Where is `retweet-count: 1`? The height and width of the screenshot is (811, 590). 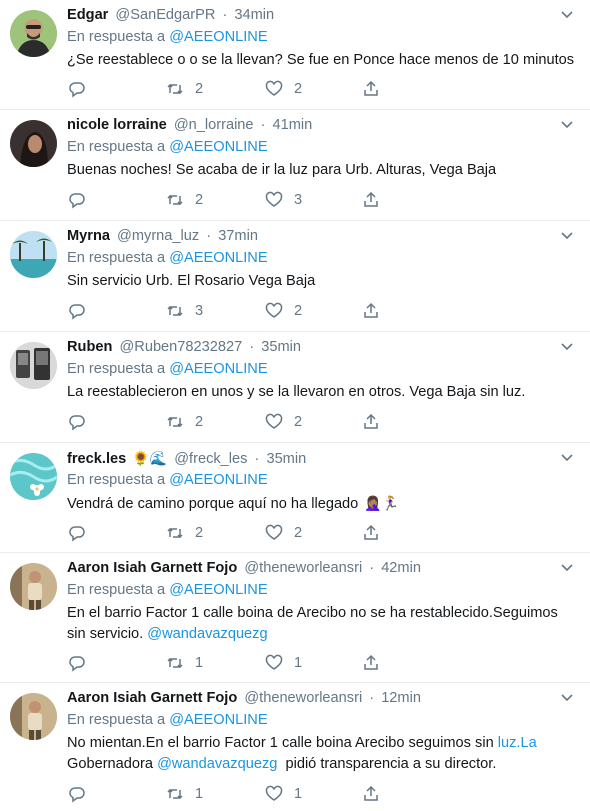 retweet-count: 1 is located at coordinates (199, 794).